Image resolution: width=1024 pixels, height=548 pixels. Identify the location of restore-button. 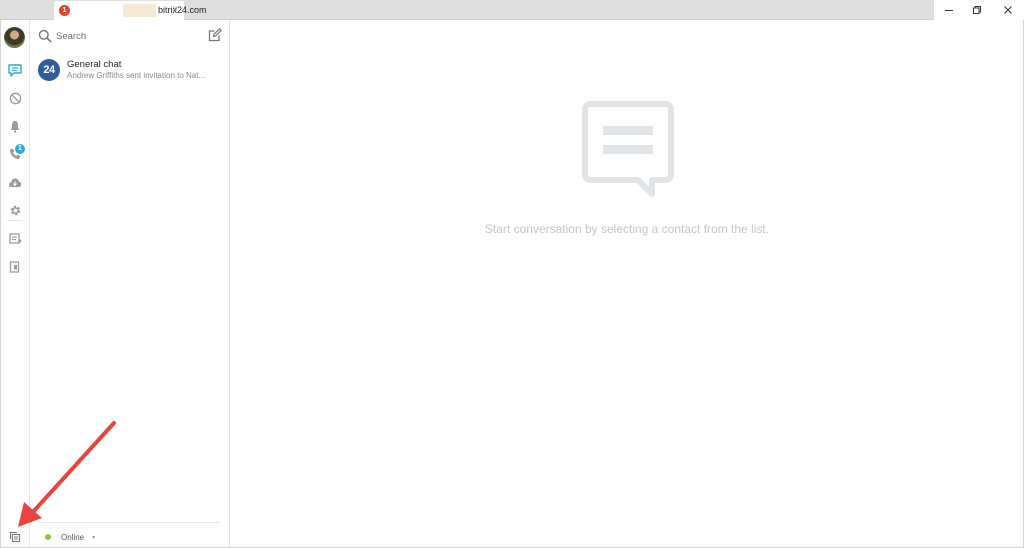
(977, 10).